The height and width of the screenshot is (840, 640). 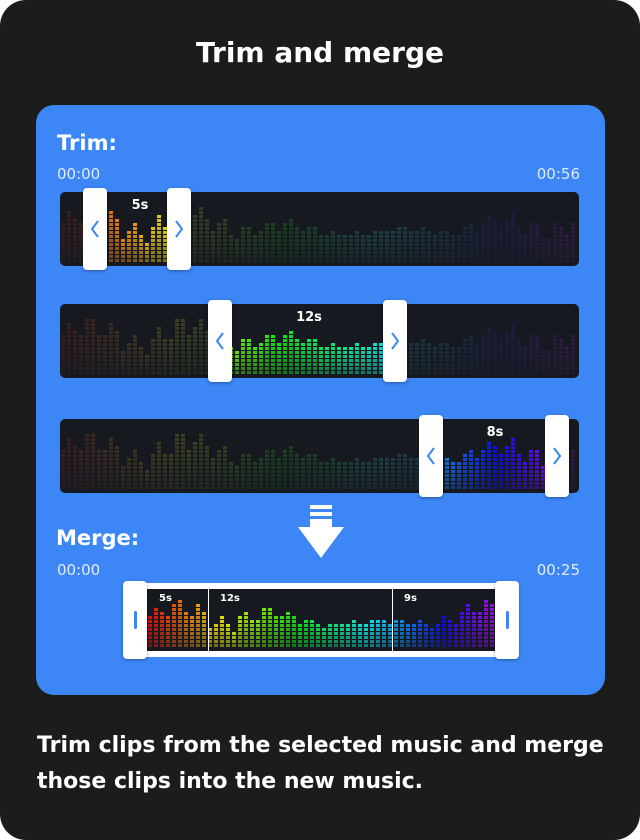 I want to click on merge-start-time: 00:00, so click(x=79, y=570).